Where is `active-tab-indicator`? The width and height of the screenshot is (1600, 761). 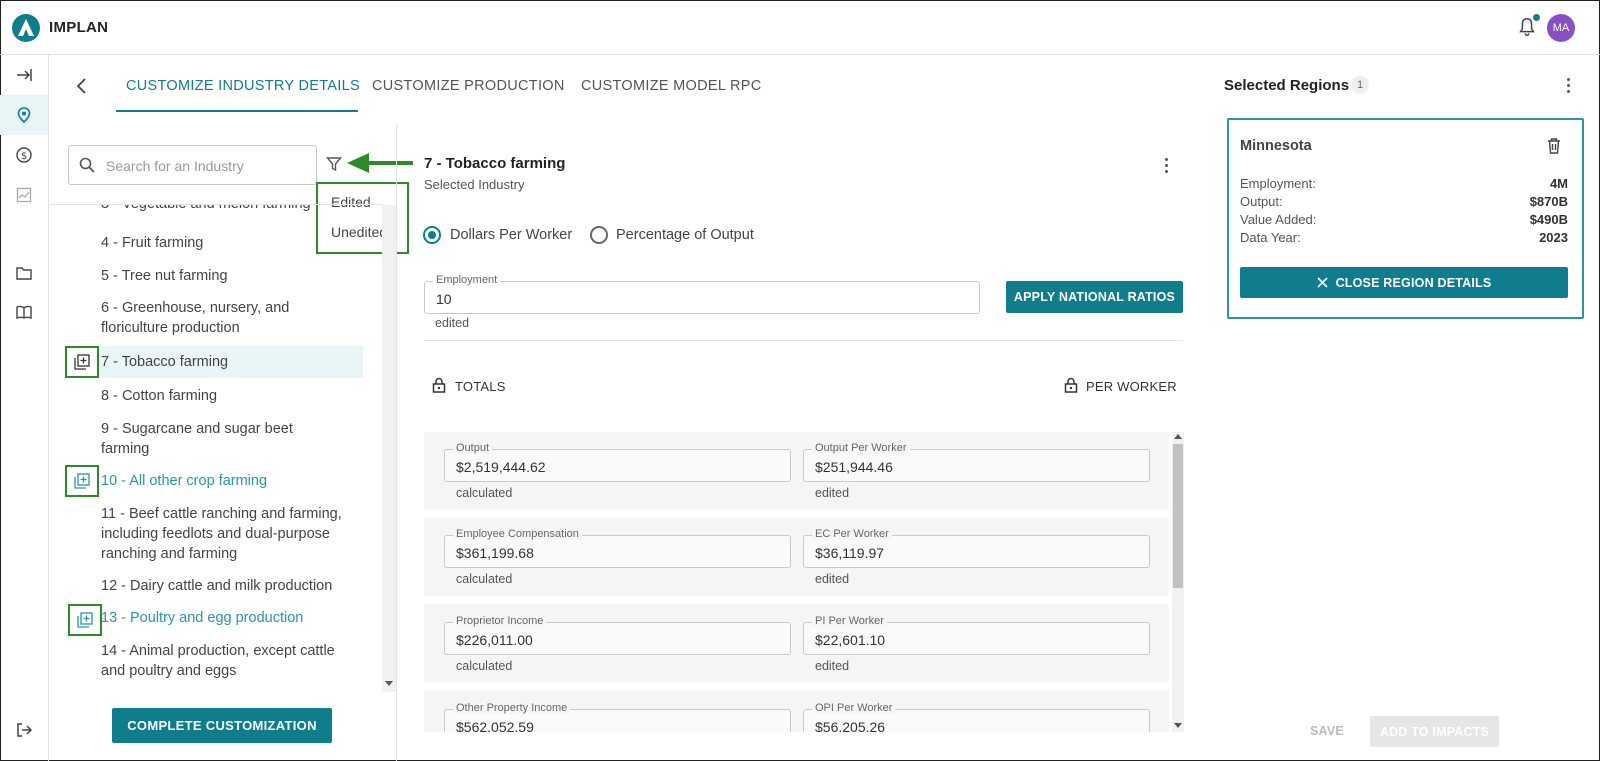
active-tab-indicator is located at coordinates (237, 111).